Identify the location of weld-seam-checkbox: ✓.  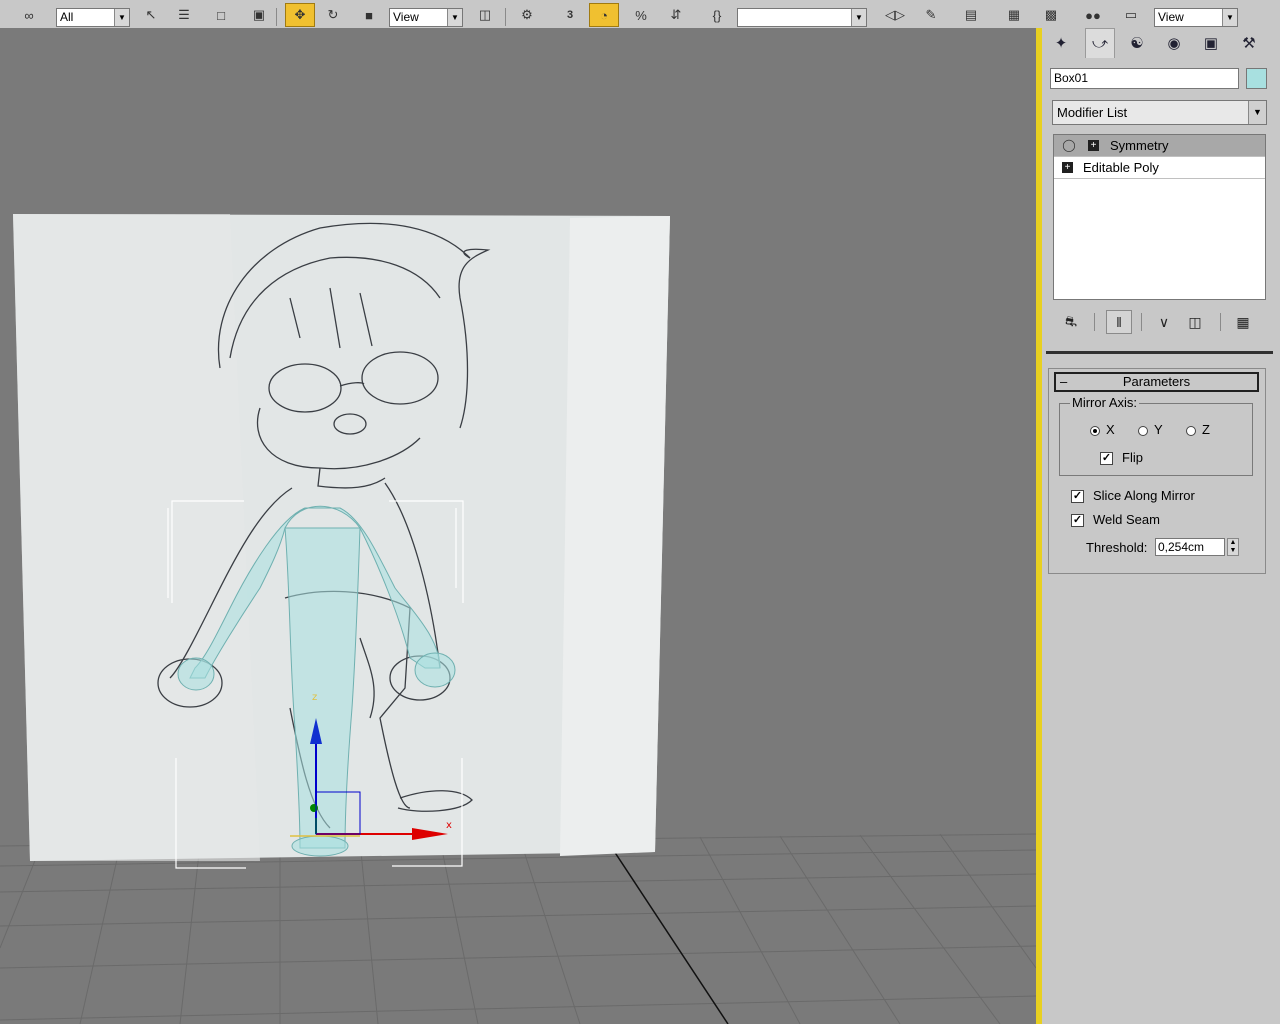
(1077, 520).